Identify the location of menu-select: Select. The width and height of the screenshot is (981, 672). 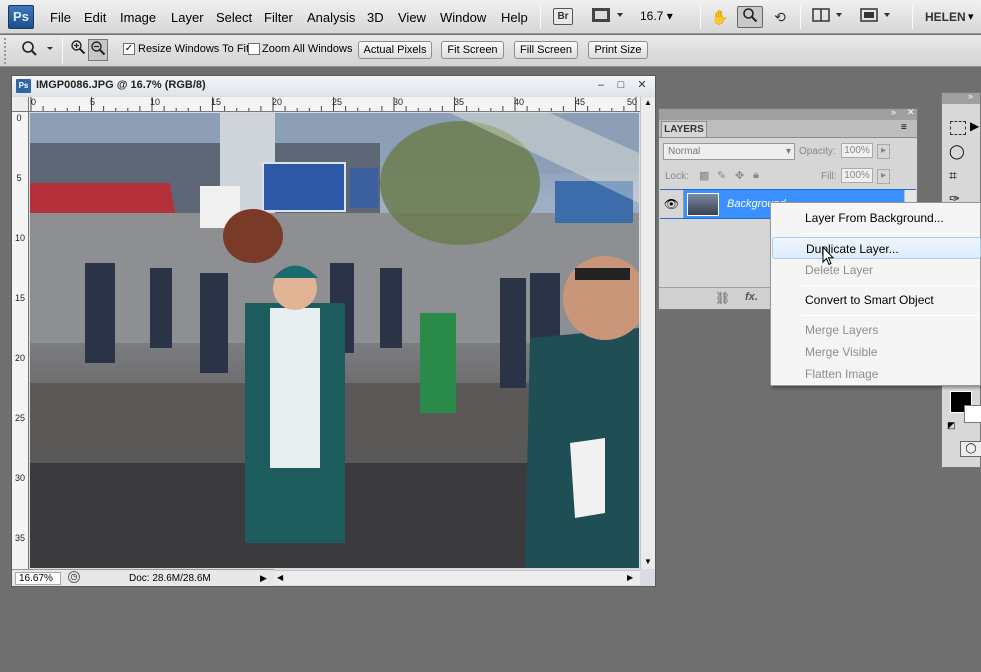
(234, 17).